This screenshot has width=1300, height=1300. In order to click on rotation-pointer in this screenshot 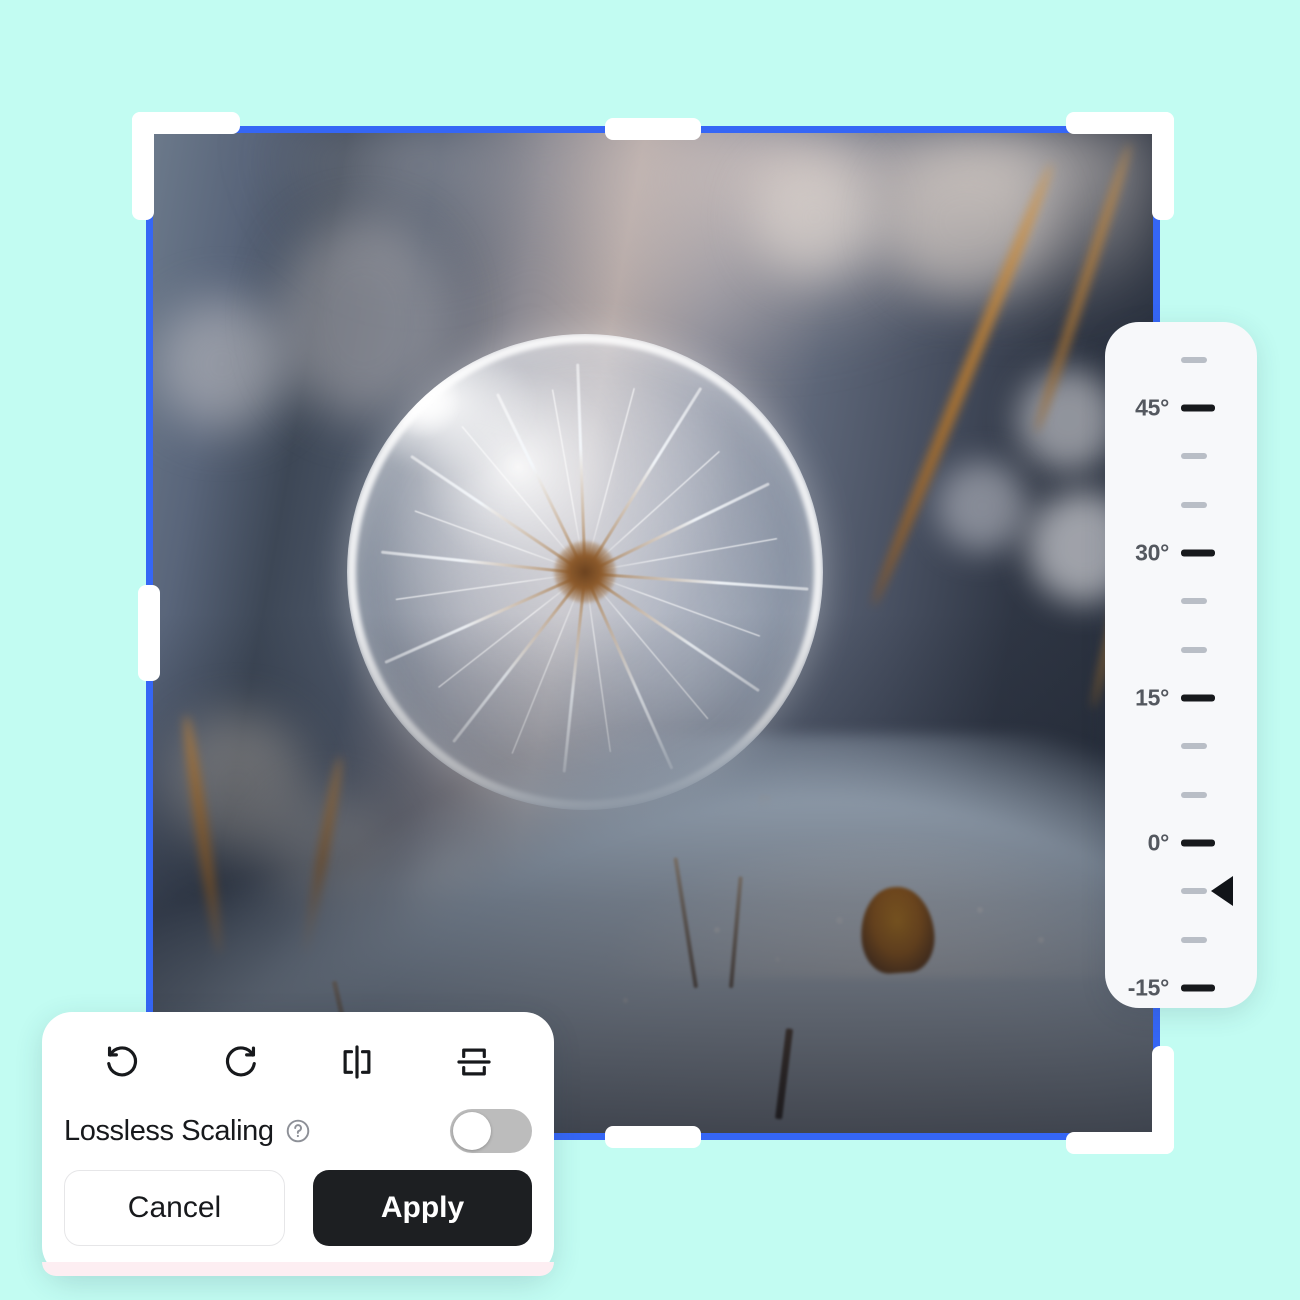, I will do `click(1222, 891)`.